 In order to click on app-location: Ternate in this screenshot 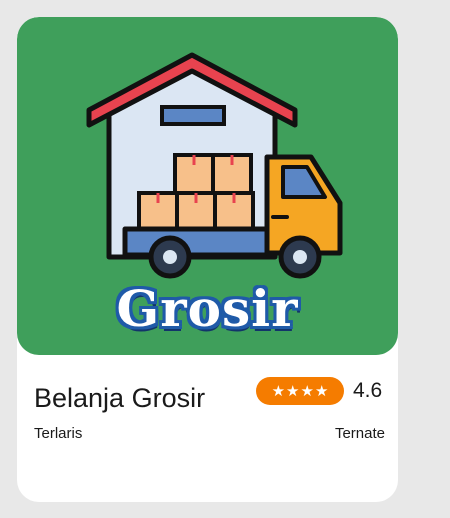, I will do `click(359, 433)`.